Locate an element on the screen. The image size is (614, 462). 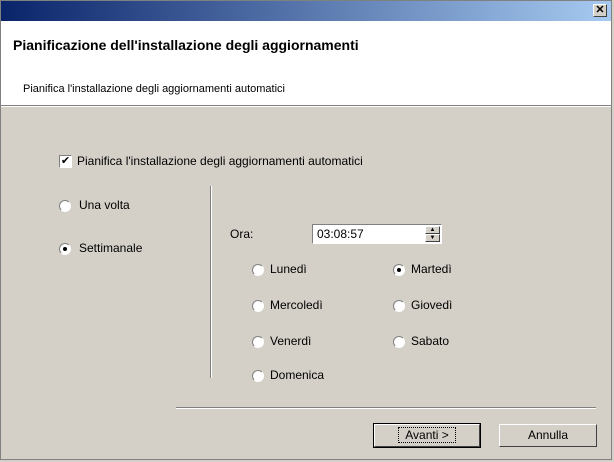
spin-up-icon: ▲ is located at coordinates (432, 230).